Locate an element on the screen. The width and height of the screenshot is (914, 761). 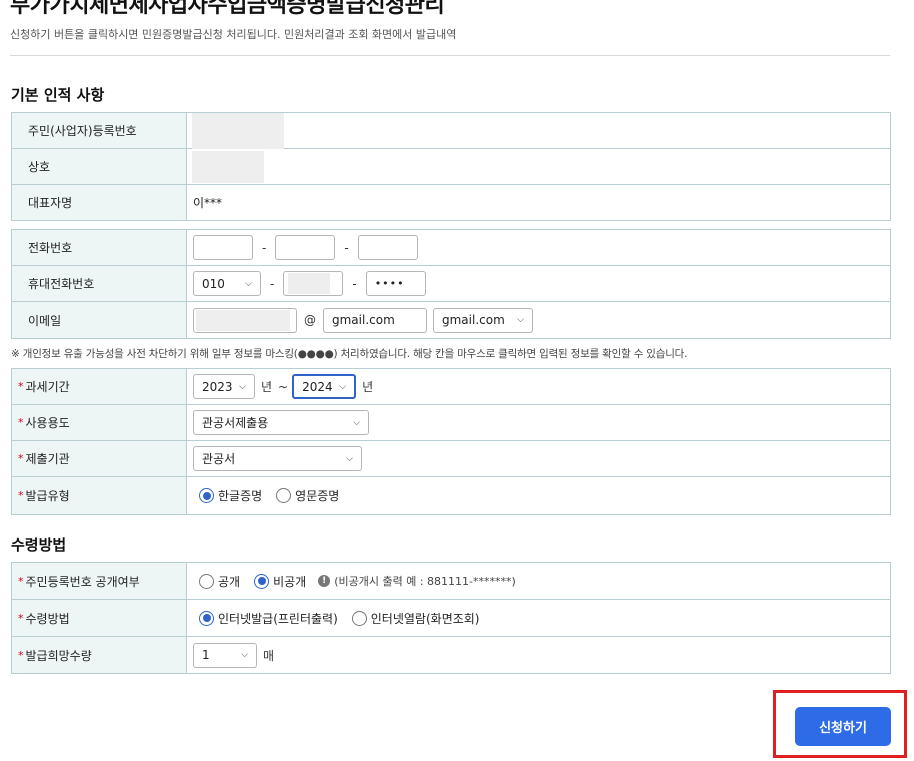
basic-info-section-title: 기본 인적 사항 is located at coordinates (58, 95).